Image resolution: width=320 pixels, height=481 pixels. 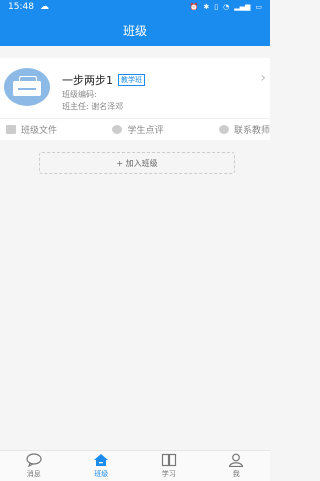 I want to click on page-header: 班级, so click(x=135, y=30).